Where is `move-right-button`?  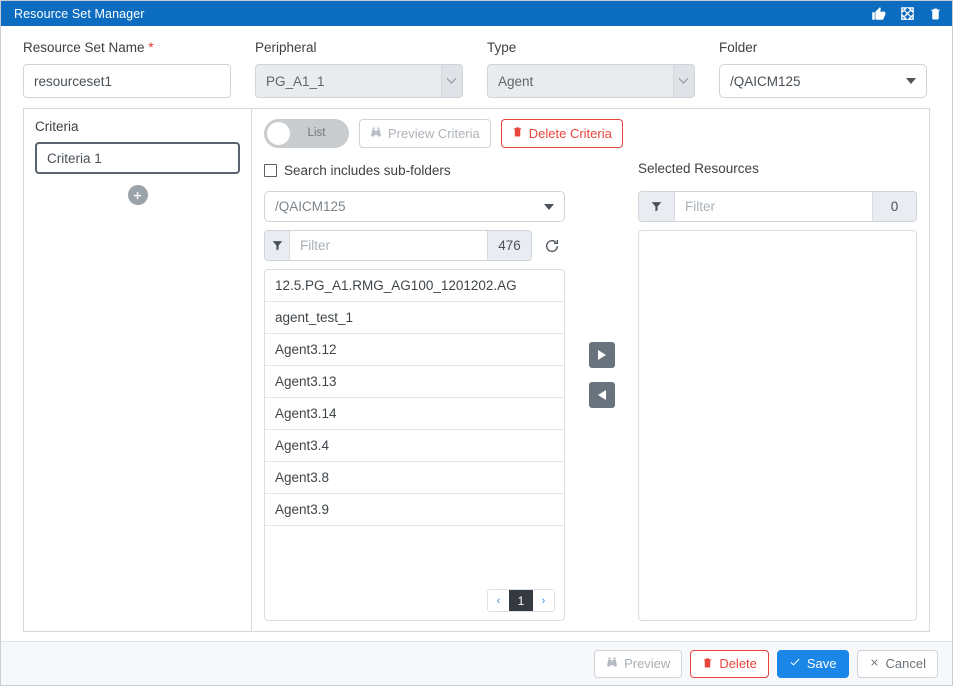 move-right-button is located at coordinates (601, 355).